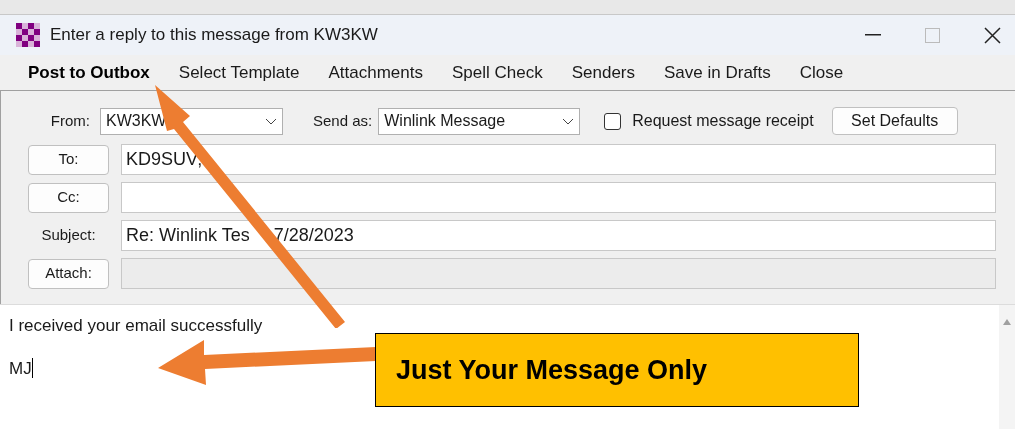 The height and width of the screenshot is (429, 1015). What do you see at coordinates (188, 235) in the screenshot?
I see `field-text: Re: Winlink Tes` at bounding box center [188, 235].